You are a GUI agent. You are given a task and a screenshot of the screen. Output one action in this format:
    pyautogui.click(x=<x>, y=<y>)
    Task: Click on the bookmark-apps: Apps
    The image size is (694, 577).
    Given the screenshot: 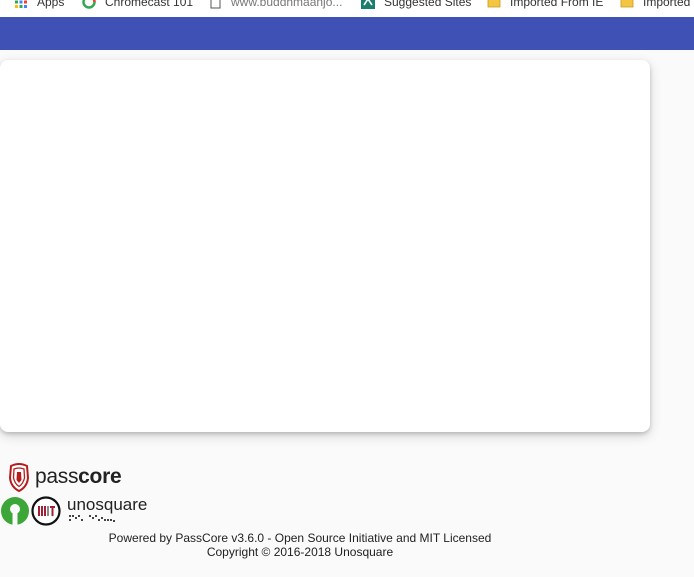 What is the action you would take?
    pyautogui.click(x=39, y=6)
    